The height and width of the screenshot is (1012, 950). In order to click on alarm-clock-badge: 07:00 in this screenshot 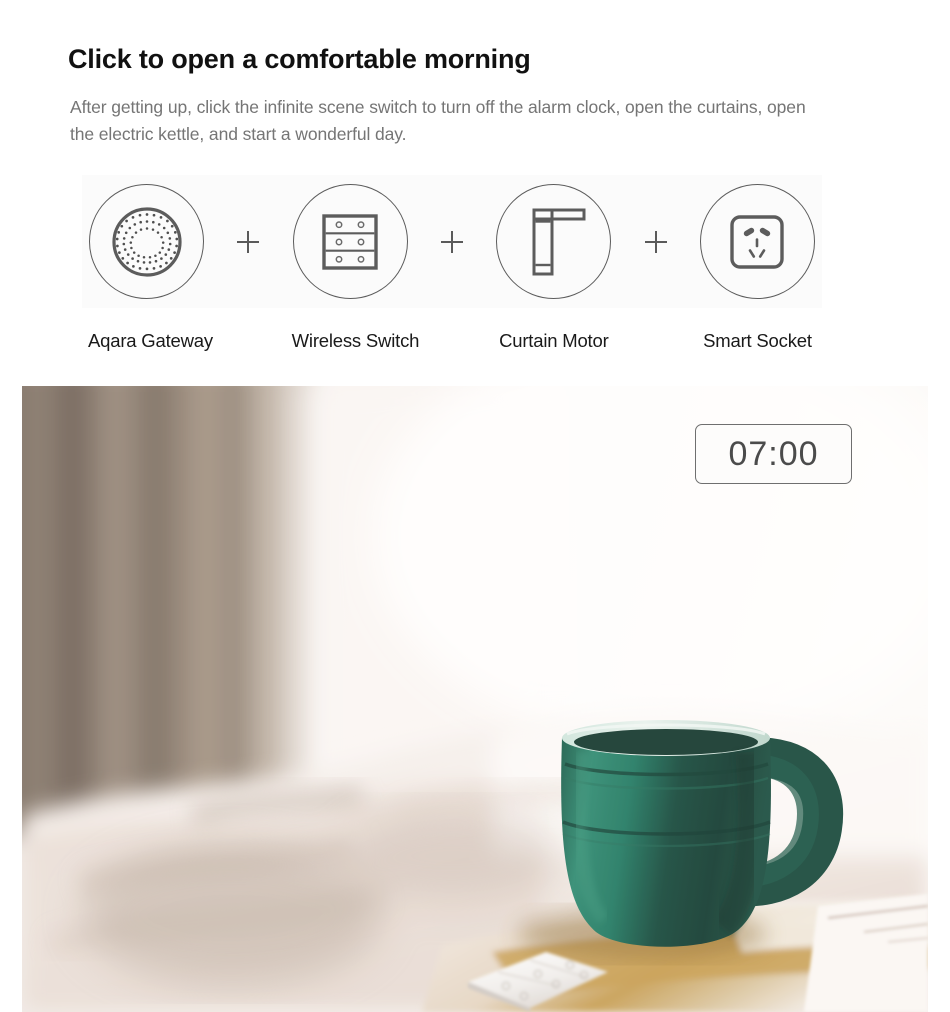, I will do `click(773, 454)`.